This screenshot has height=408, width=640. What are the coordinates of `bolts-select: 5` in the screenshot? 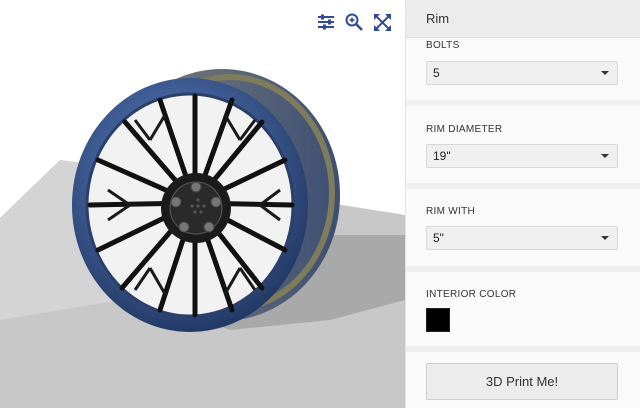 It's located at (522, 73).